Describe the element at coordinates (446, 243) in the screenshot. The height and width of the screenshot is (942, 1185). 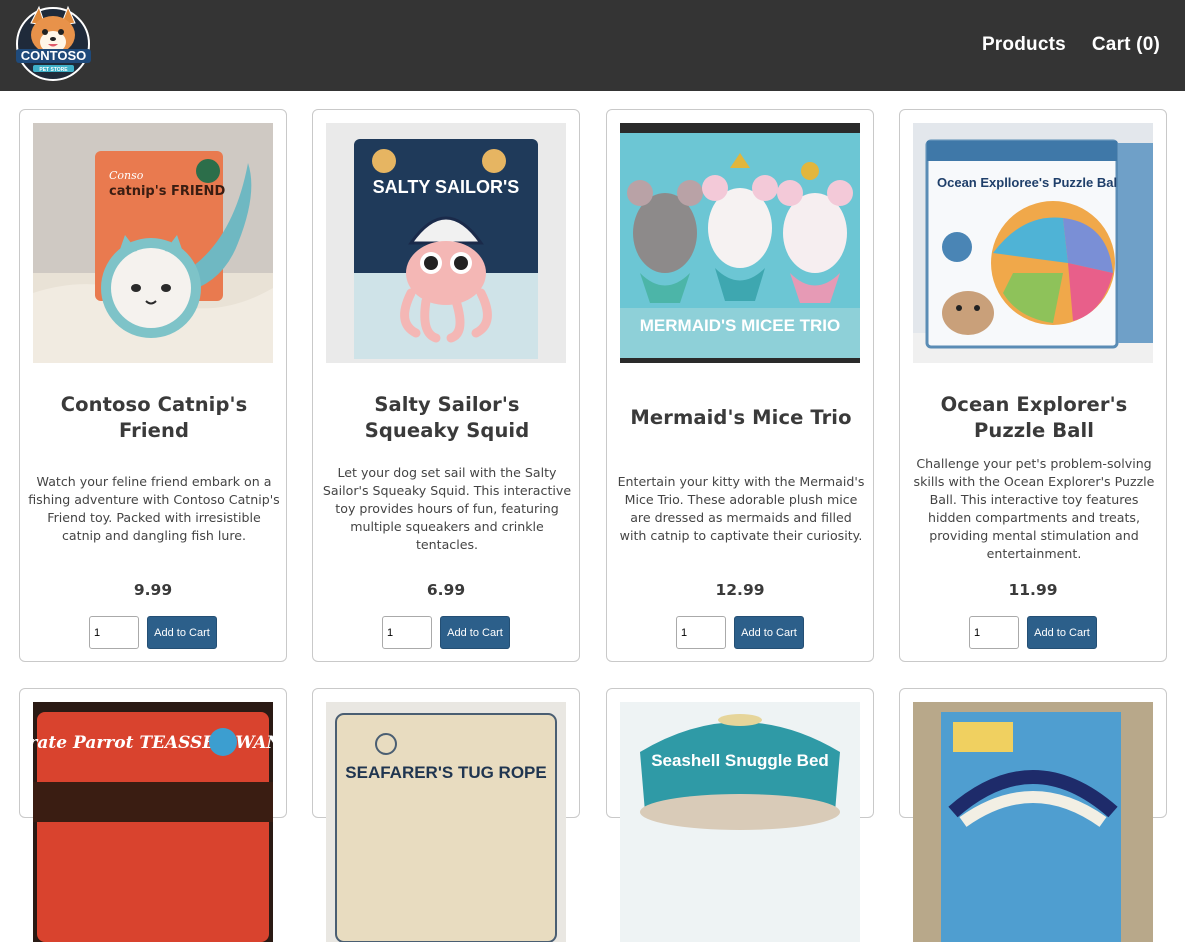
I see `product-image: SALTY SAILOR'S` at that location.